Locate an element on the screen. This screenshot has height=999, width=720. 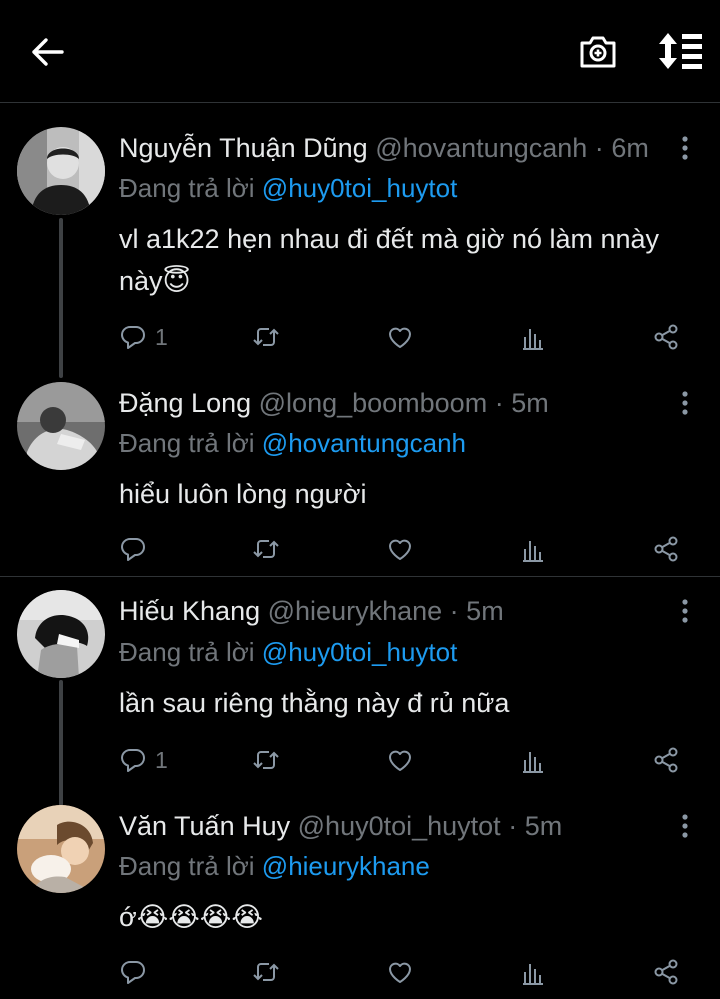
user-handle: @hovantungcanh is located at coordinates (481, 148).